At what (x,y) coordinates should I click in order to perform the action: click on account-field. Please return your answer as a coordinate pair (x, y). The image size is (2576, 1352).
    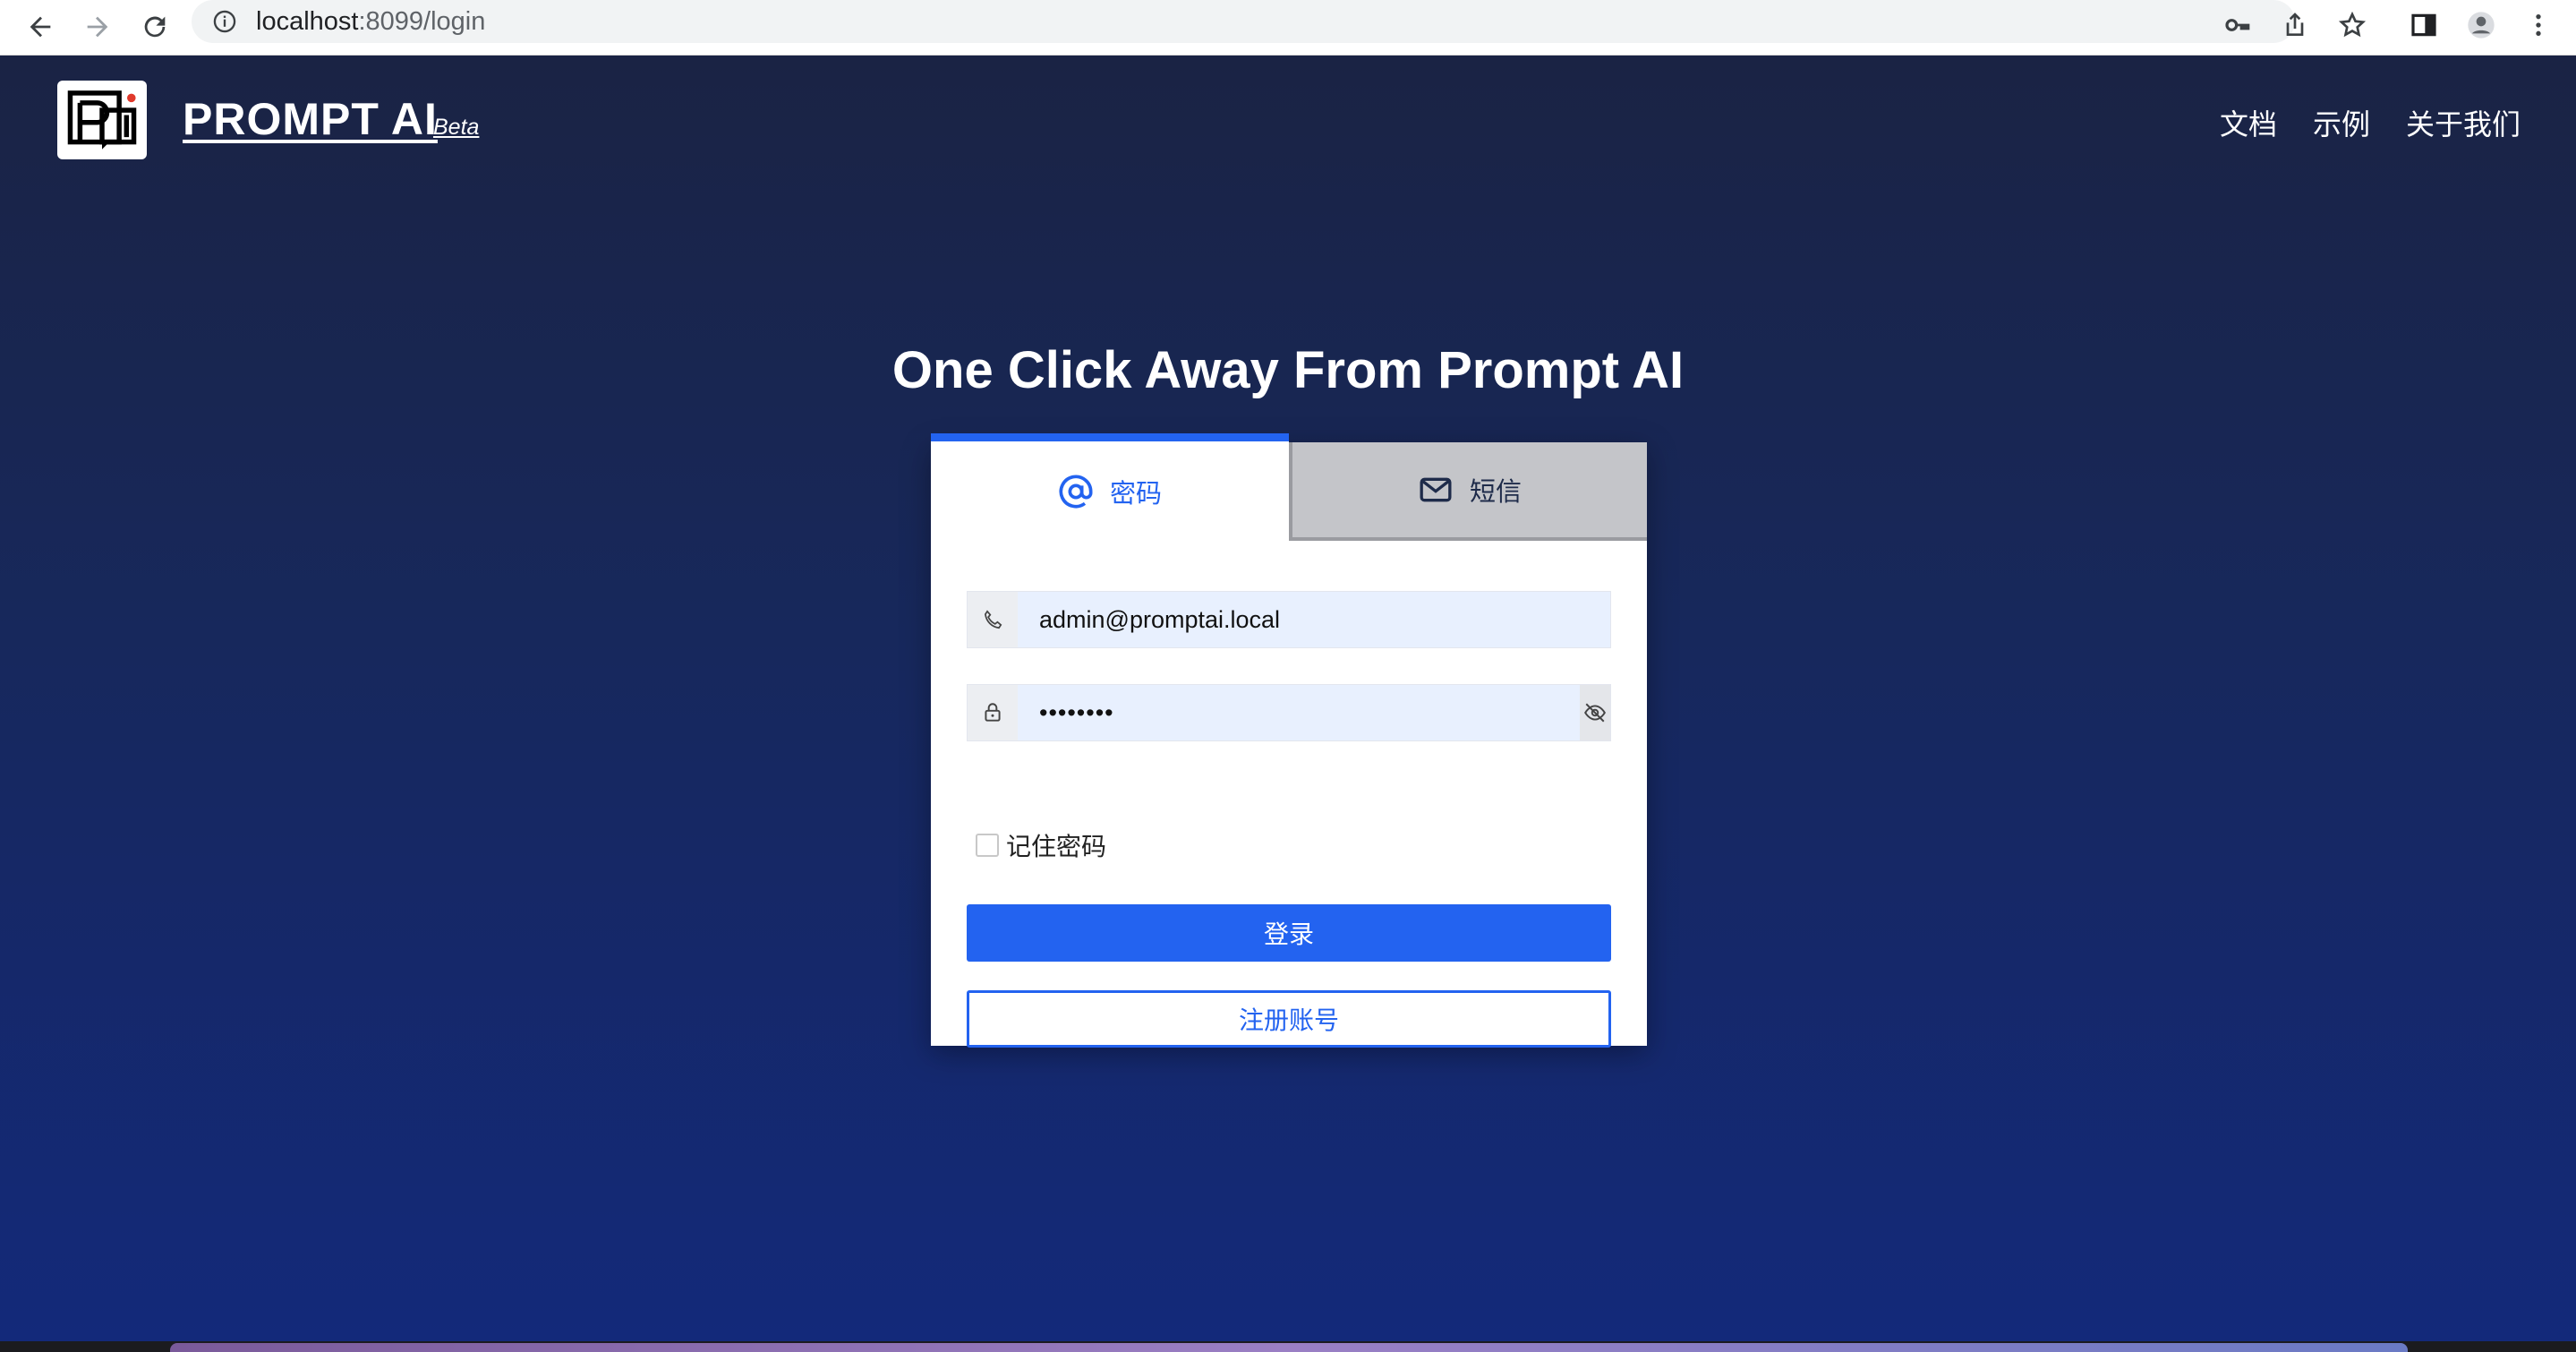
    Looking at the image, I should click on (1289, 619).